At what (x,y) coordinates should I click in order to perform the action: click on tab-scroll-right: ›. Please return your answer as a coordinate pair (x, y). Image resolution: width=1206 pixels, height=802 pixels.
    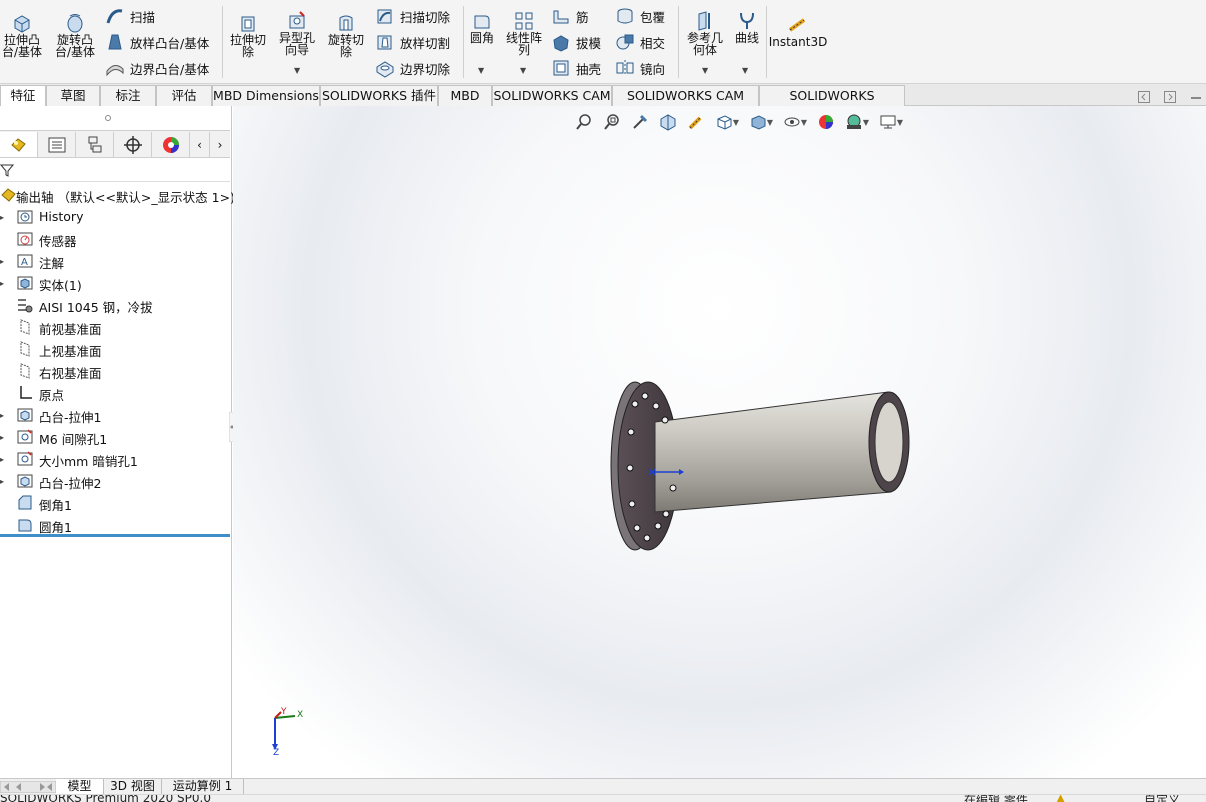
    Looking at the image, I should click on (220, 144).